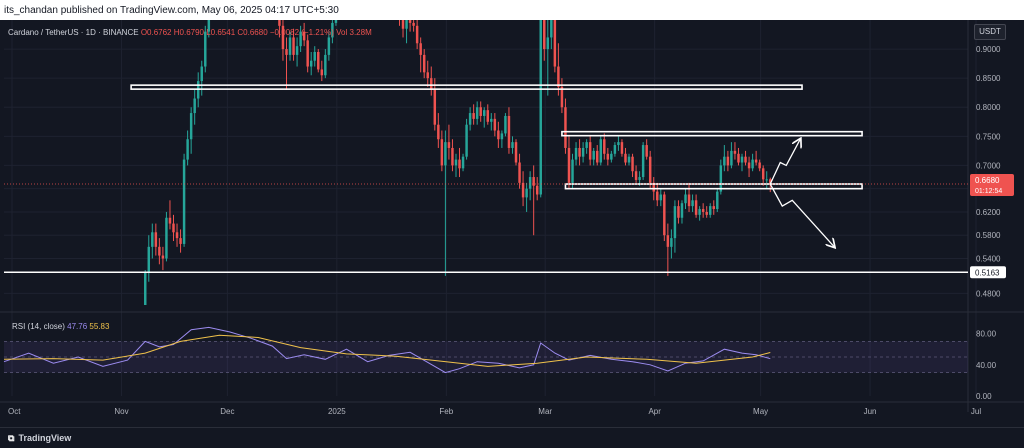 The image size is (1024, 448). Describe the element at coordinates (446, 411) in the screenshot. I see `time-tick-label: Feb` at that location.